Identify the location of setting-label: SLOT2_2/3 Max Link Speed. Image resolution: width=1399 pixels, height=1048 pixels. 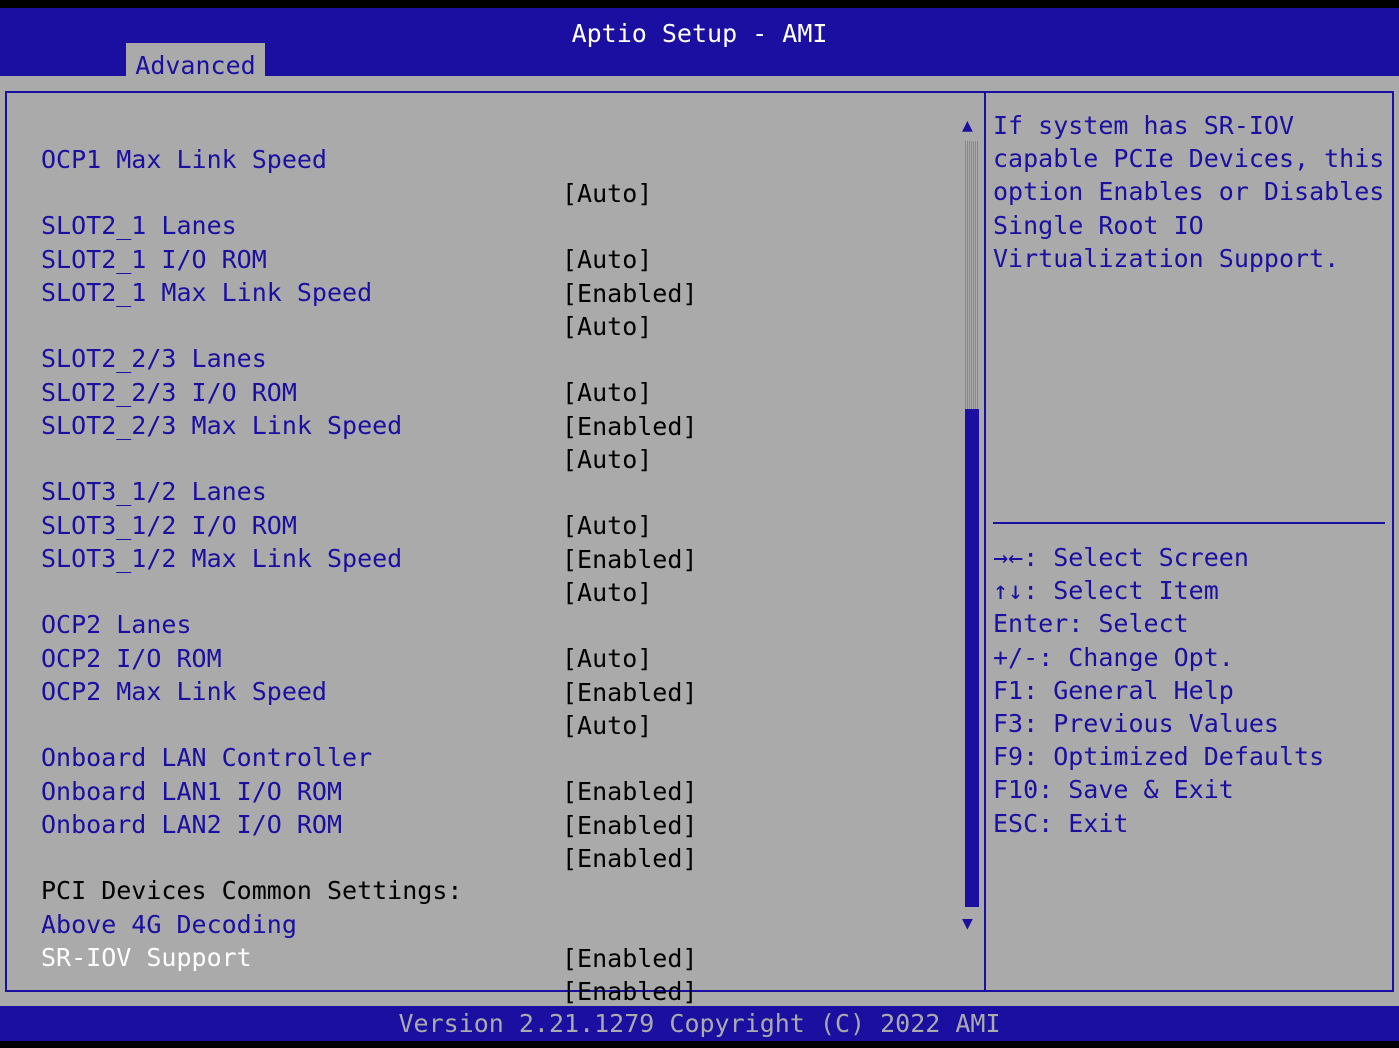
(222, 425).